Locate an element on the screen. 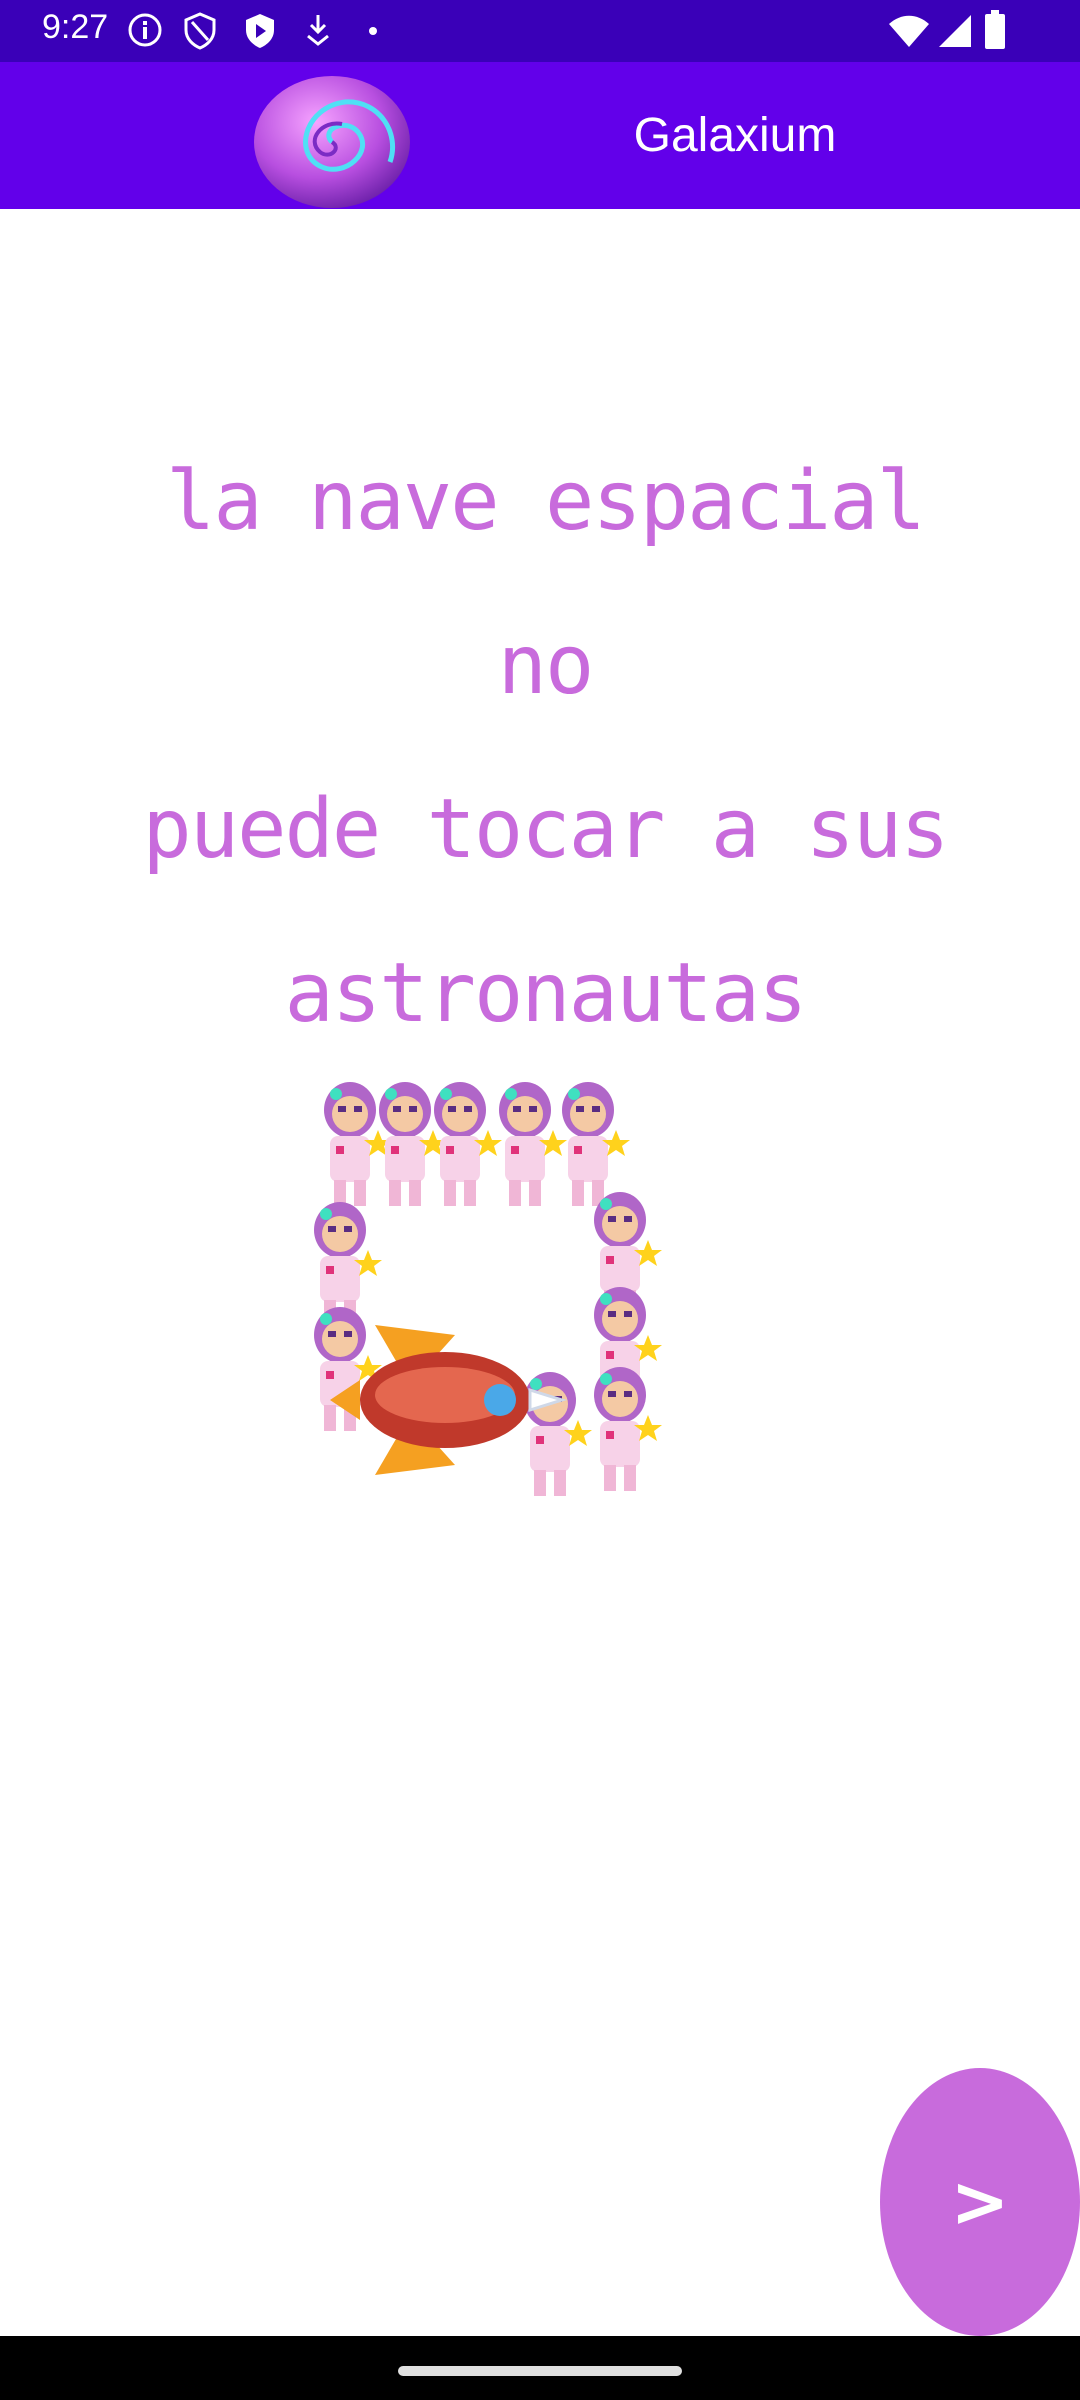 This screenshot has height=2400, width=1080. wifi-icon is located at coordinates (909, 31).